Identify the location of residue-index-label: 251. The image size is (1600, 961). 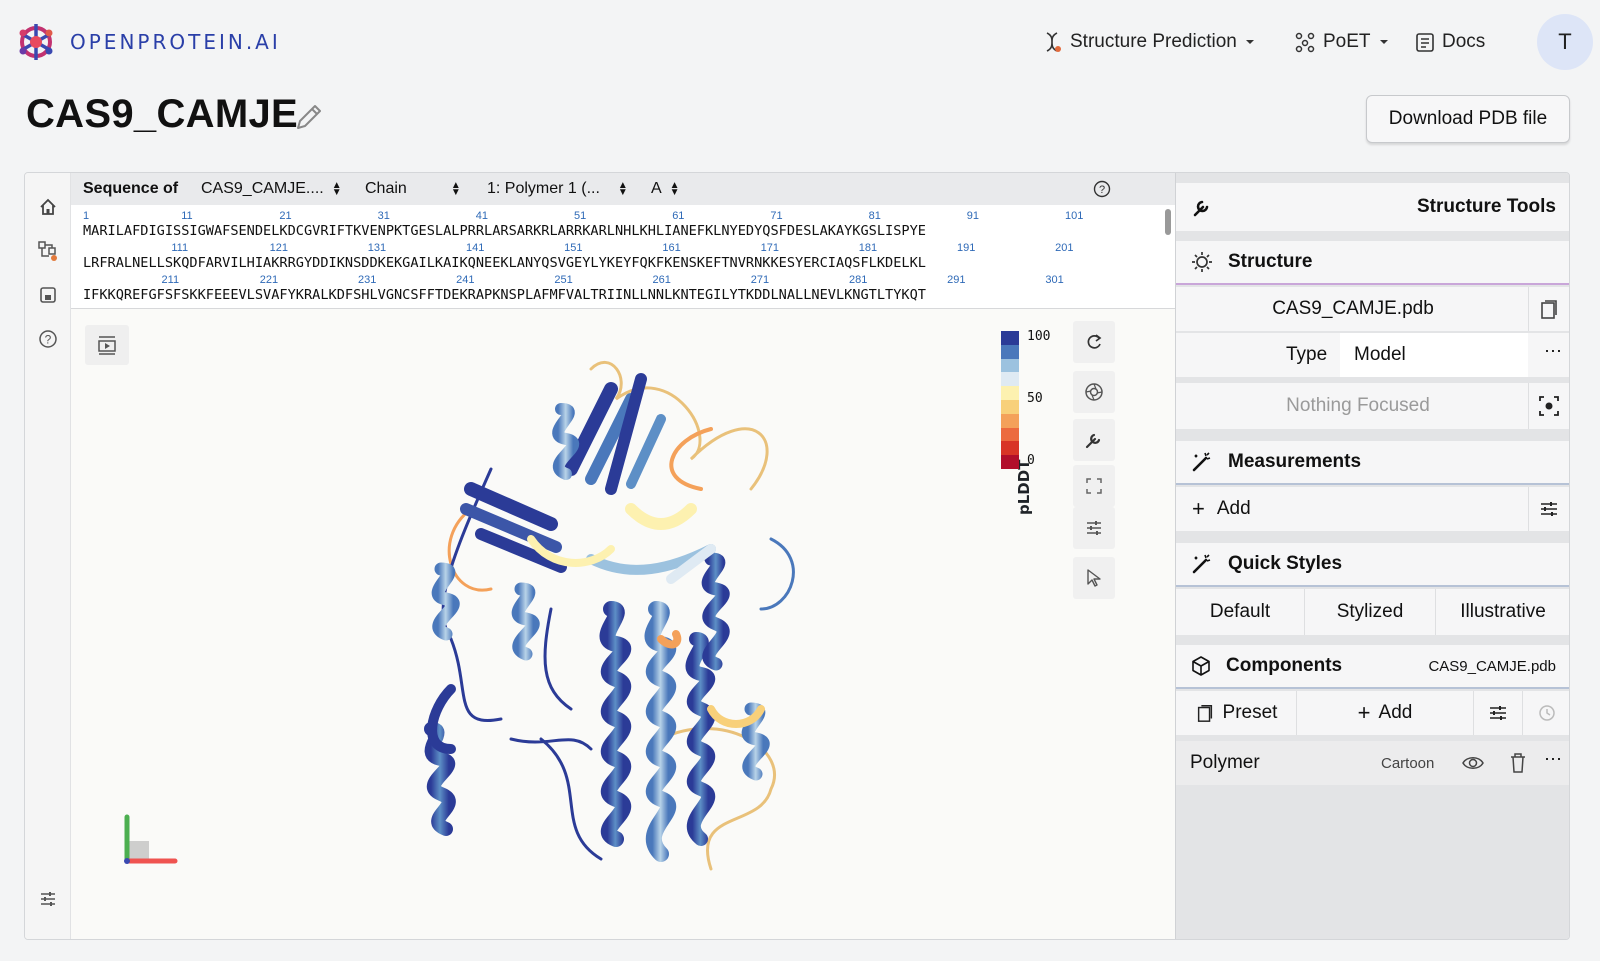
(563, 280).